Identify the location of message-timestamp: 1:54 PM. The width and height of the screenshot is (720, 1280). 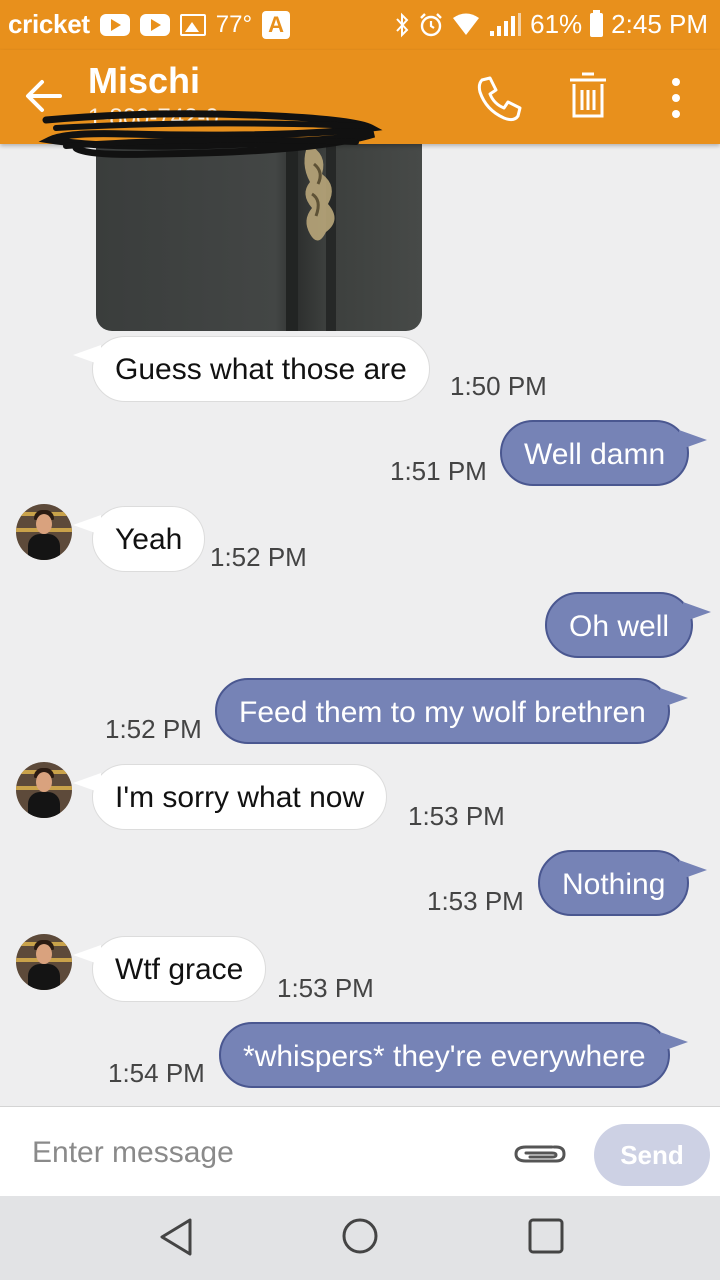
(156, 1073).